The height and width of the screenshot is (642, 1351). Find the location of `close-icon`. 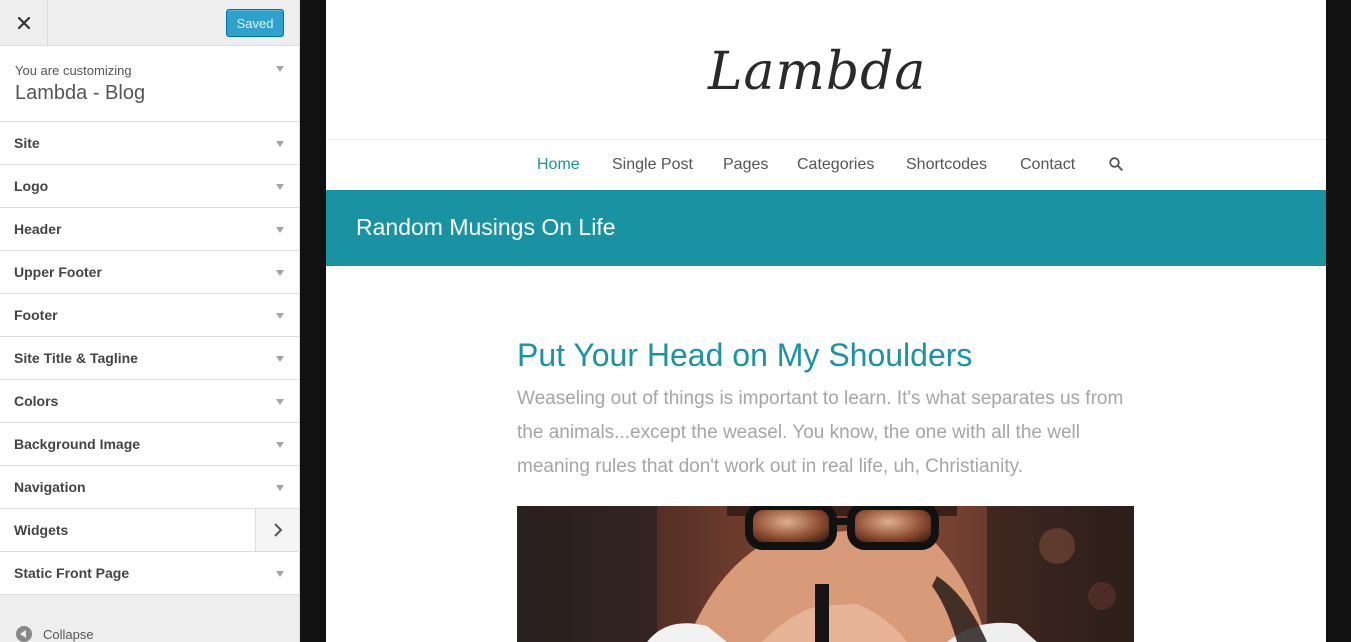

close-icon is located at coordinates (23, 22).